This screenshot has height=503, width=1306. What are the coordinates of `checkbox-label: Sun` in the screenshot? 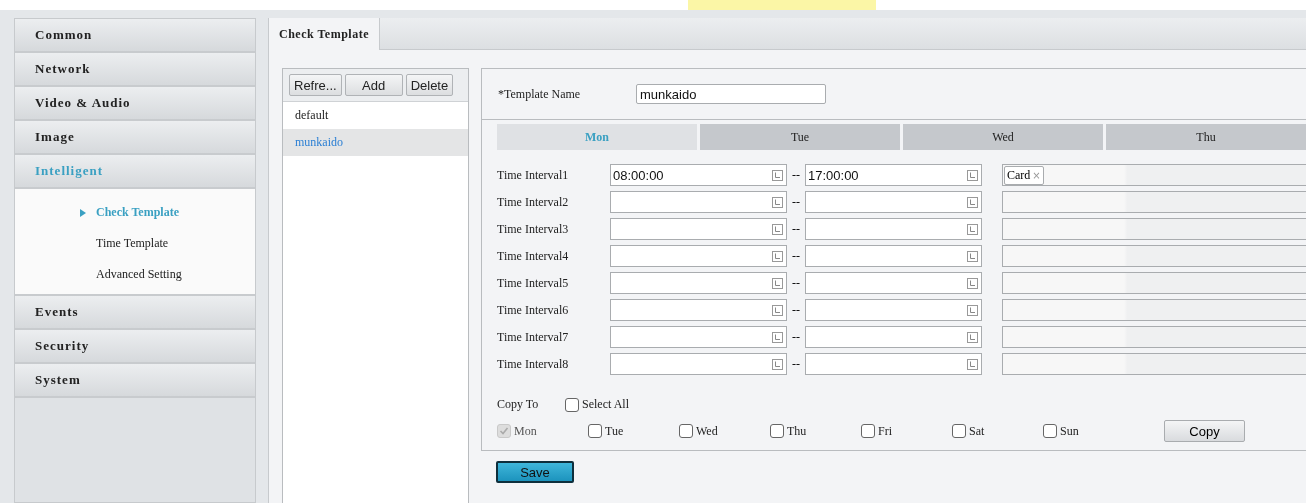 It's located at (1069, 431).